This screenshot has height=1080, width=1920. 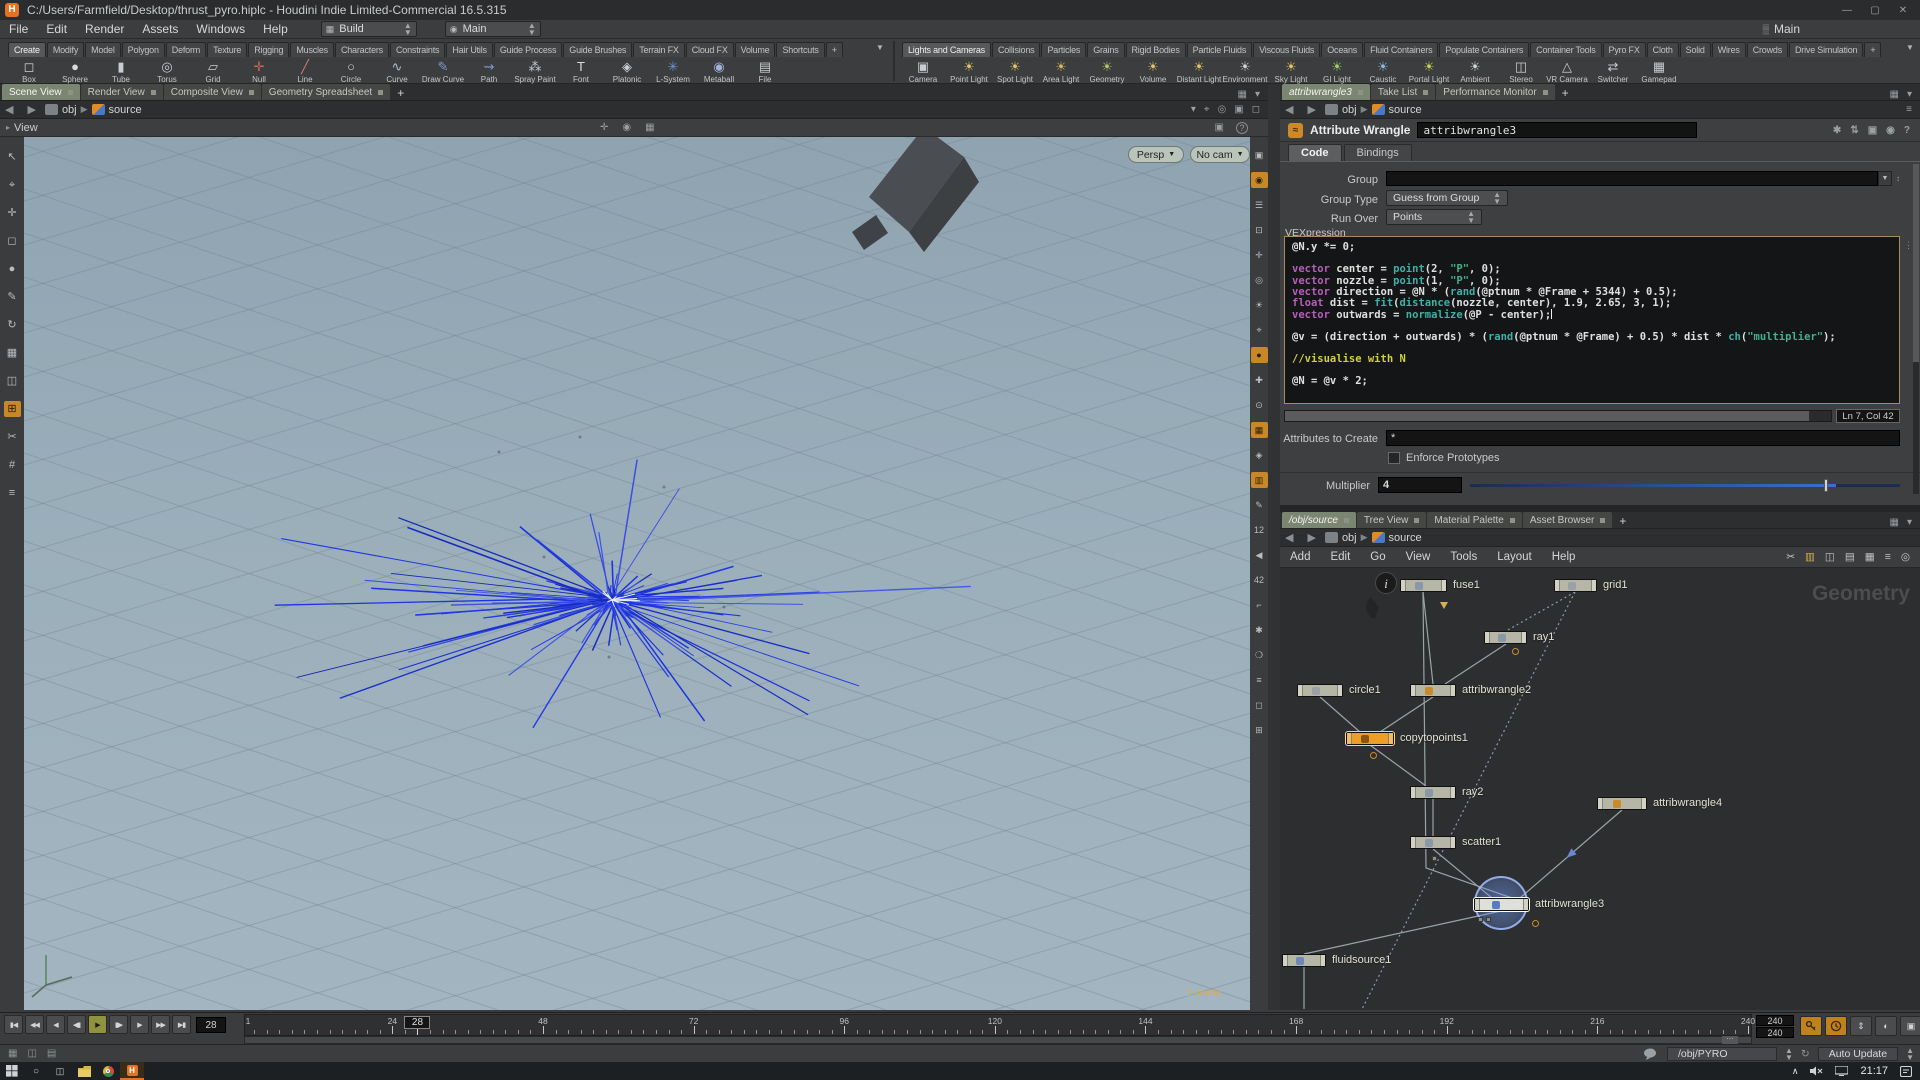 I want to click on view-menu-icon: ▸, so click(x=7, y=127).